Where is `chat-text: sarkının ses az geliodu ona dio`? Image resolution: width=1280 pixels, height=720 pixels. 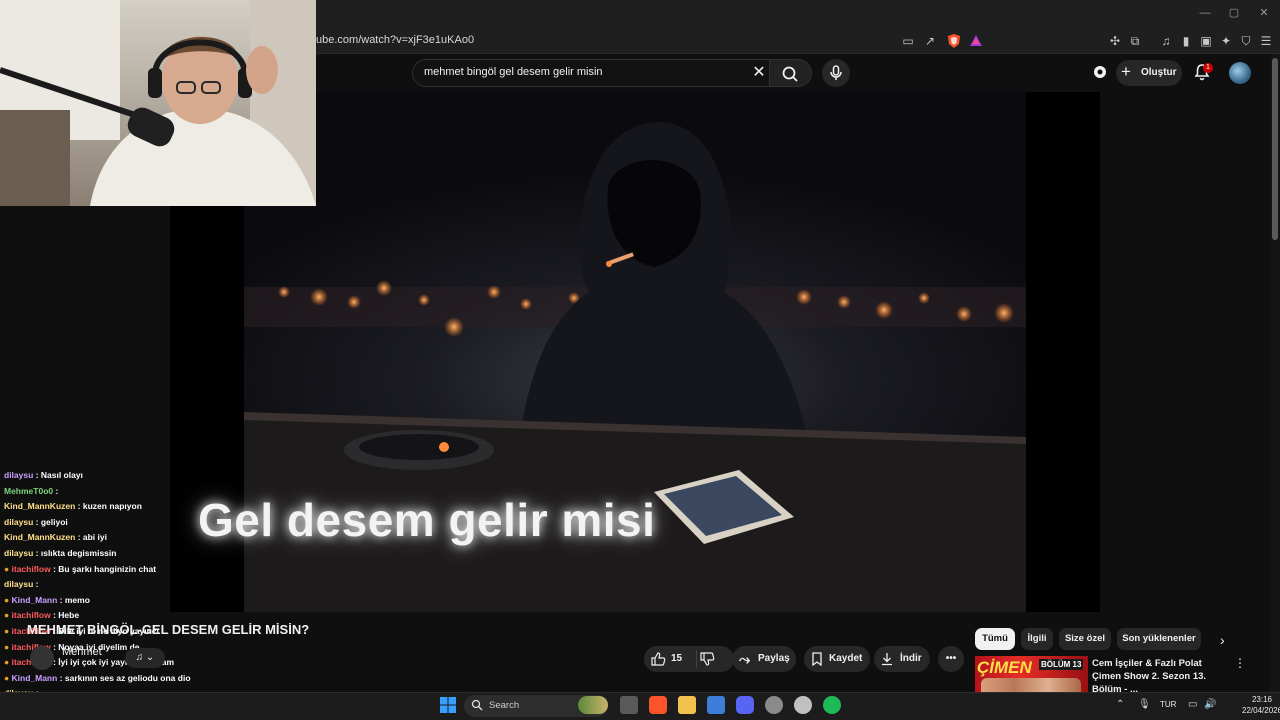 chat-text: sarkının ses az geliodu ona dio is located at coordinates (127, 677).